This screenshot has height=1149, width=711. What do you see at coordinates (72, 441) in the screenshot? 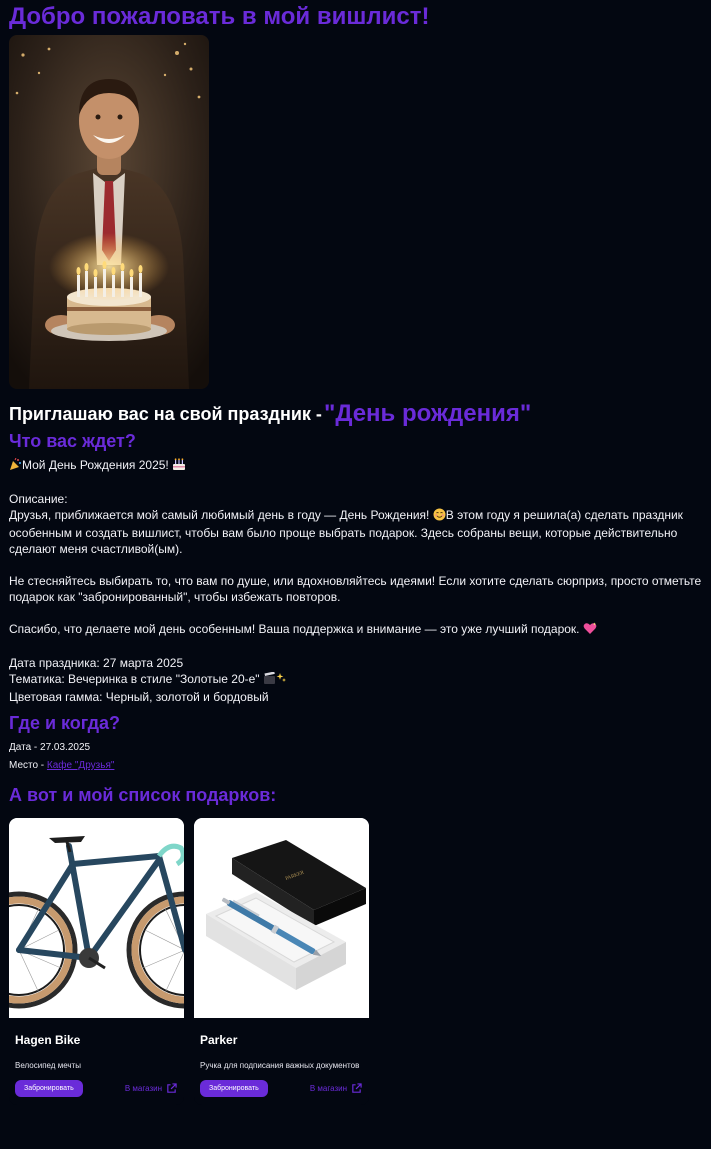
I see `what-heading: Что вас ждет?` at bounding box center [72, 441].